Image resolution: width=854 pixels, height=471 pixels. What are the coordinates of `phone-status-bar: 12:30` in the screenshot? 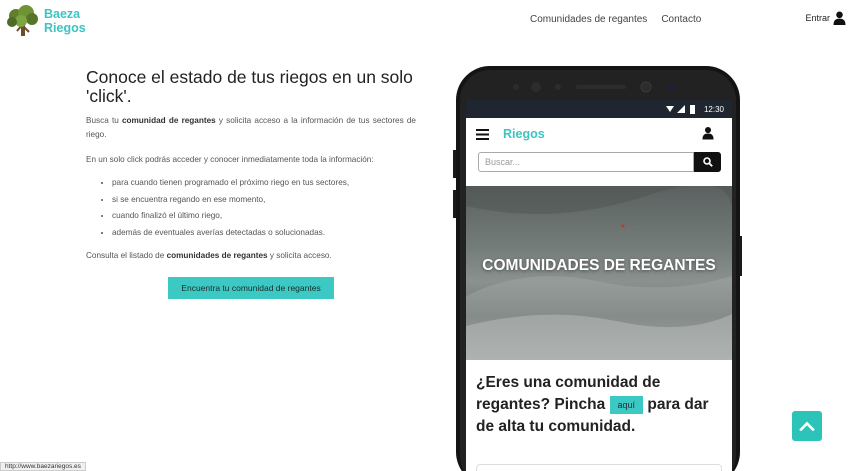 It's located at (599, 109).